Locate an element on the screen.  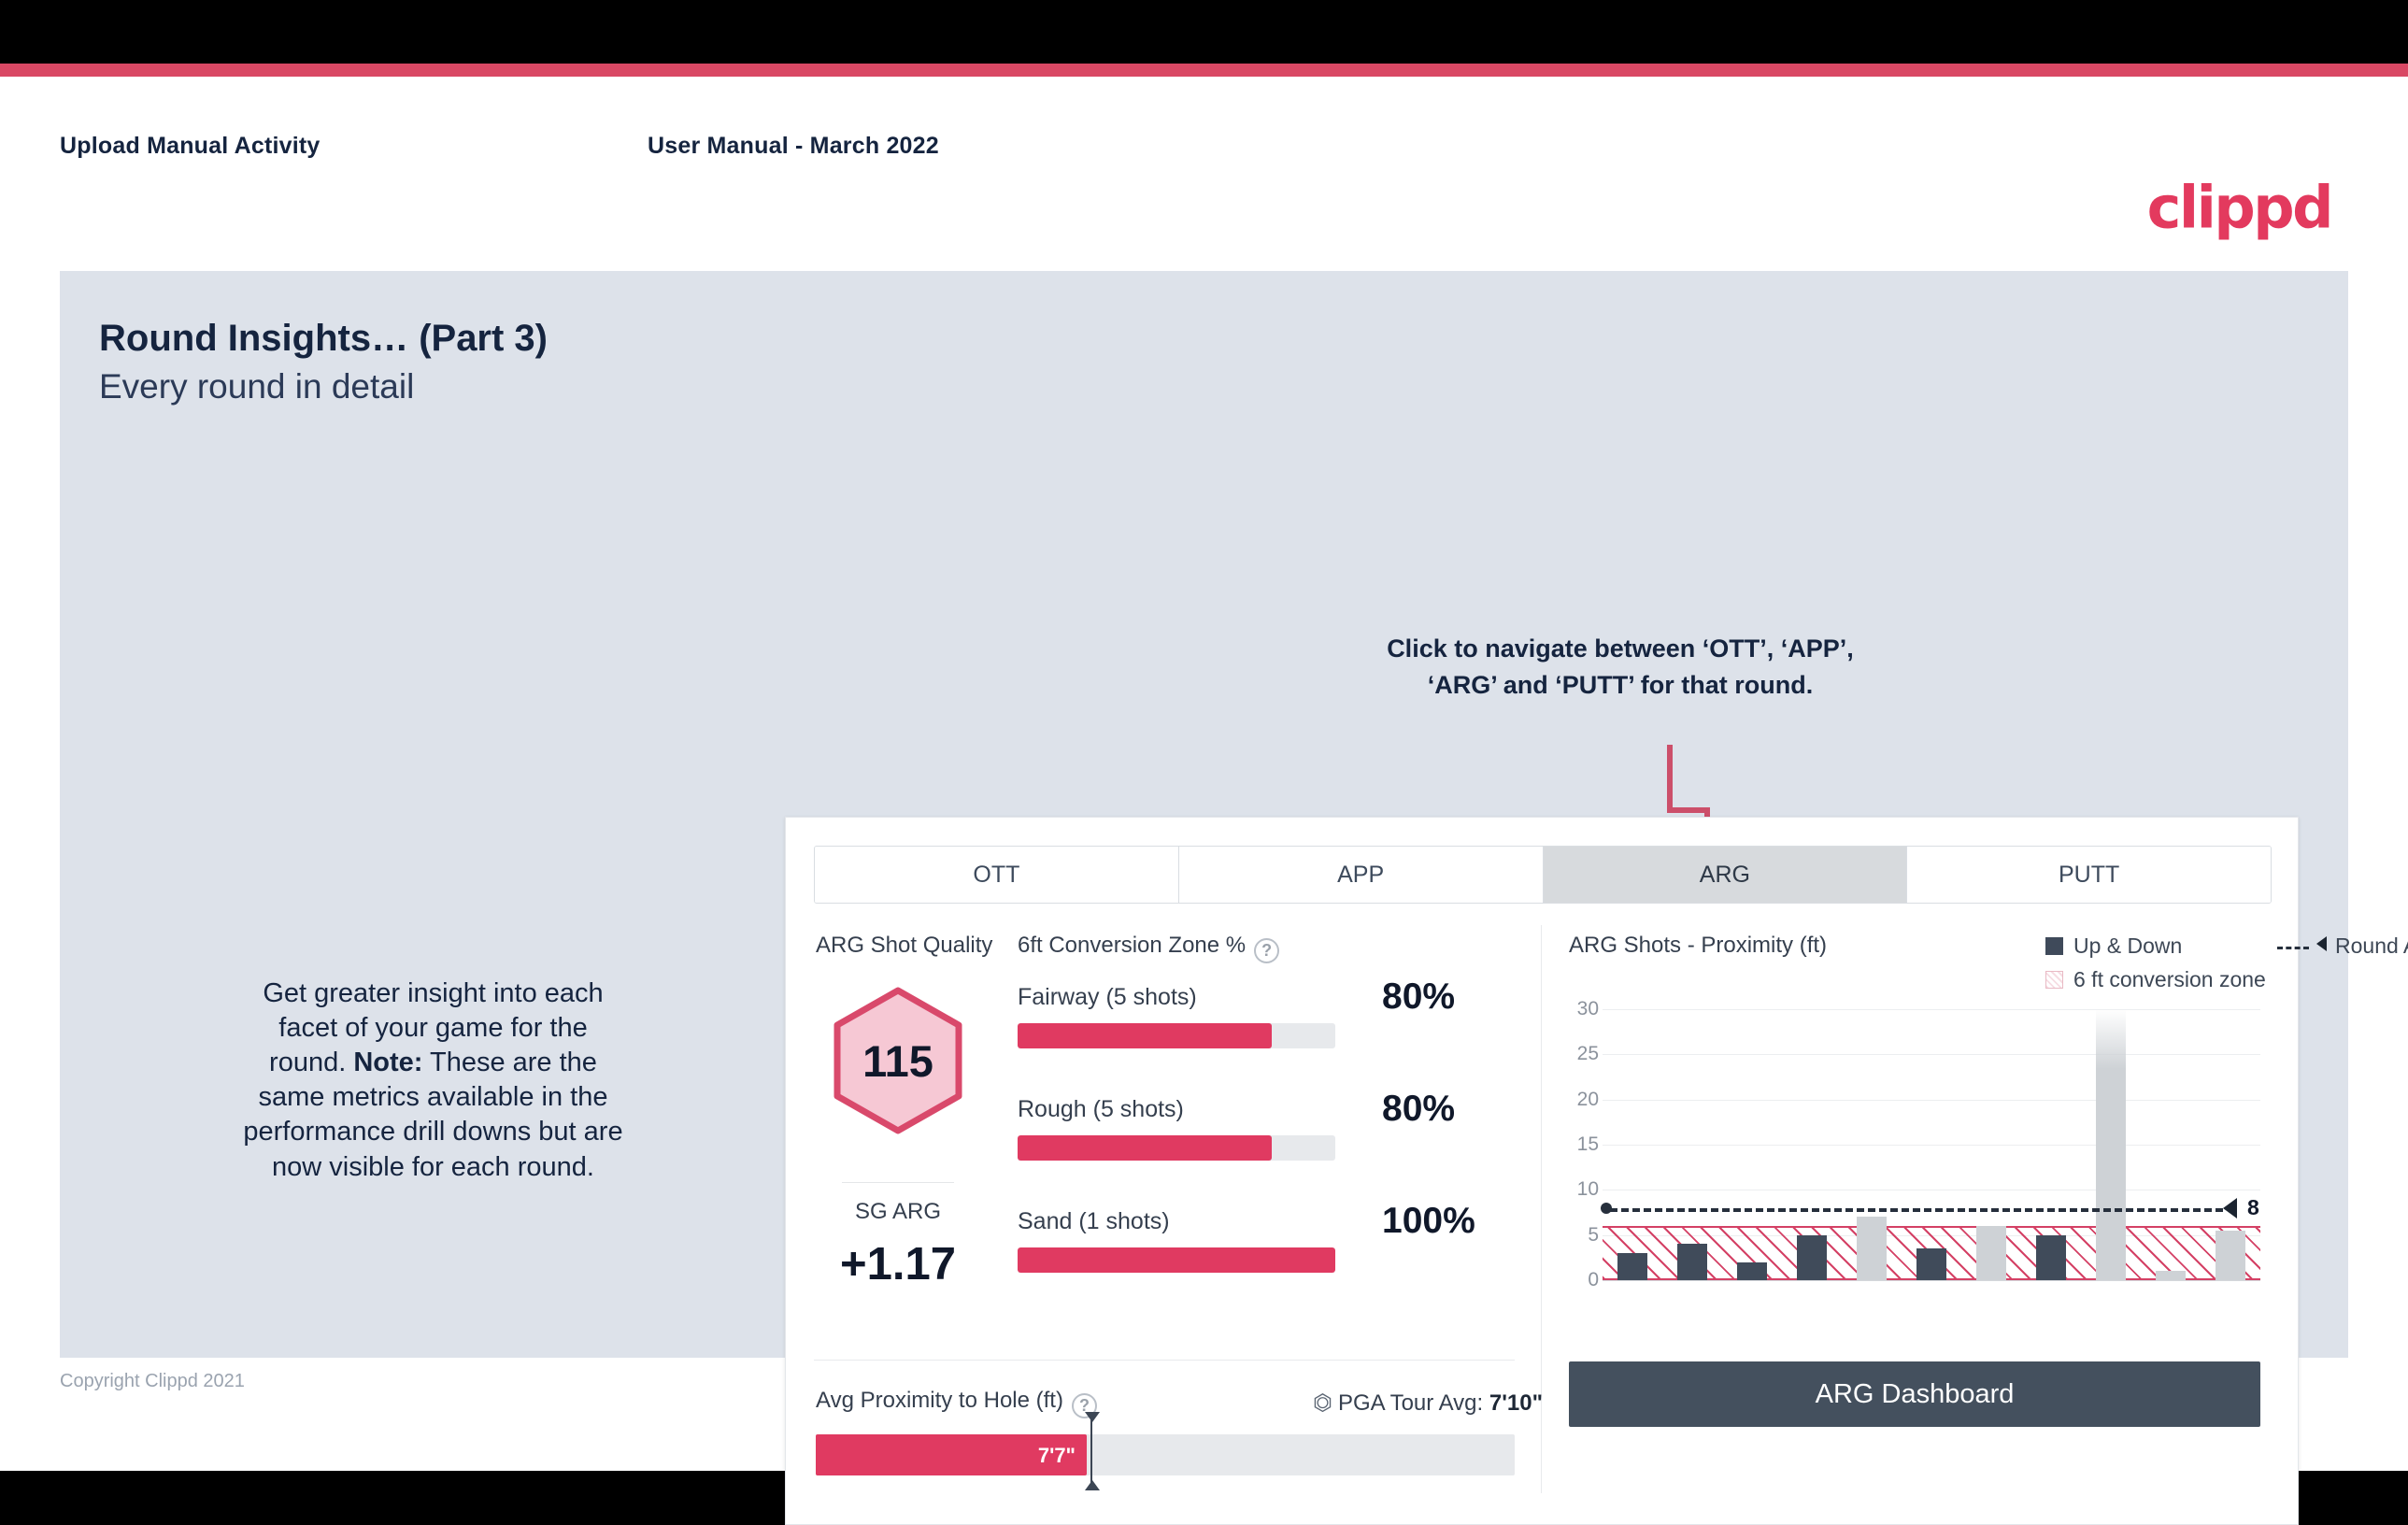
avg-proximity-label: Avg Proximity to Hole (ft)? is located at coordinates (956, 1403).